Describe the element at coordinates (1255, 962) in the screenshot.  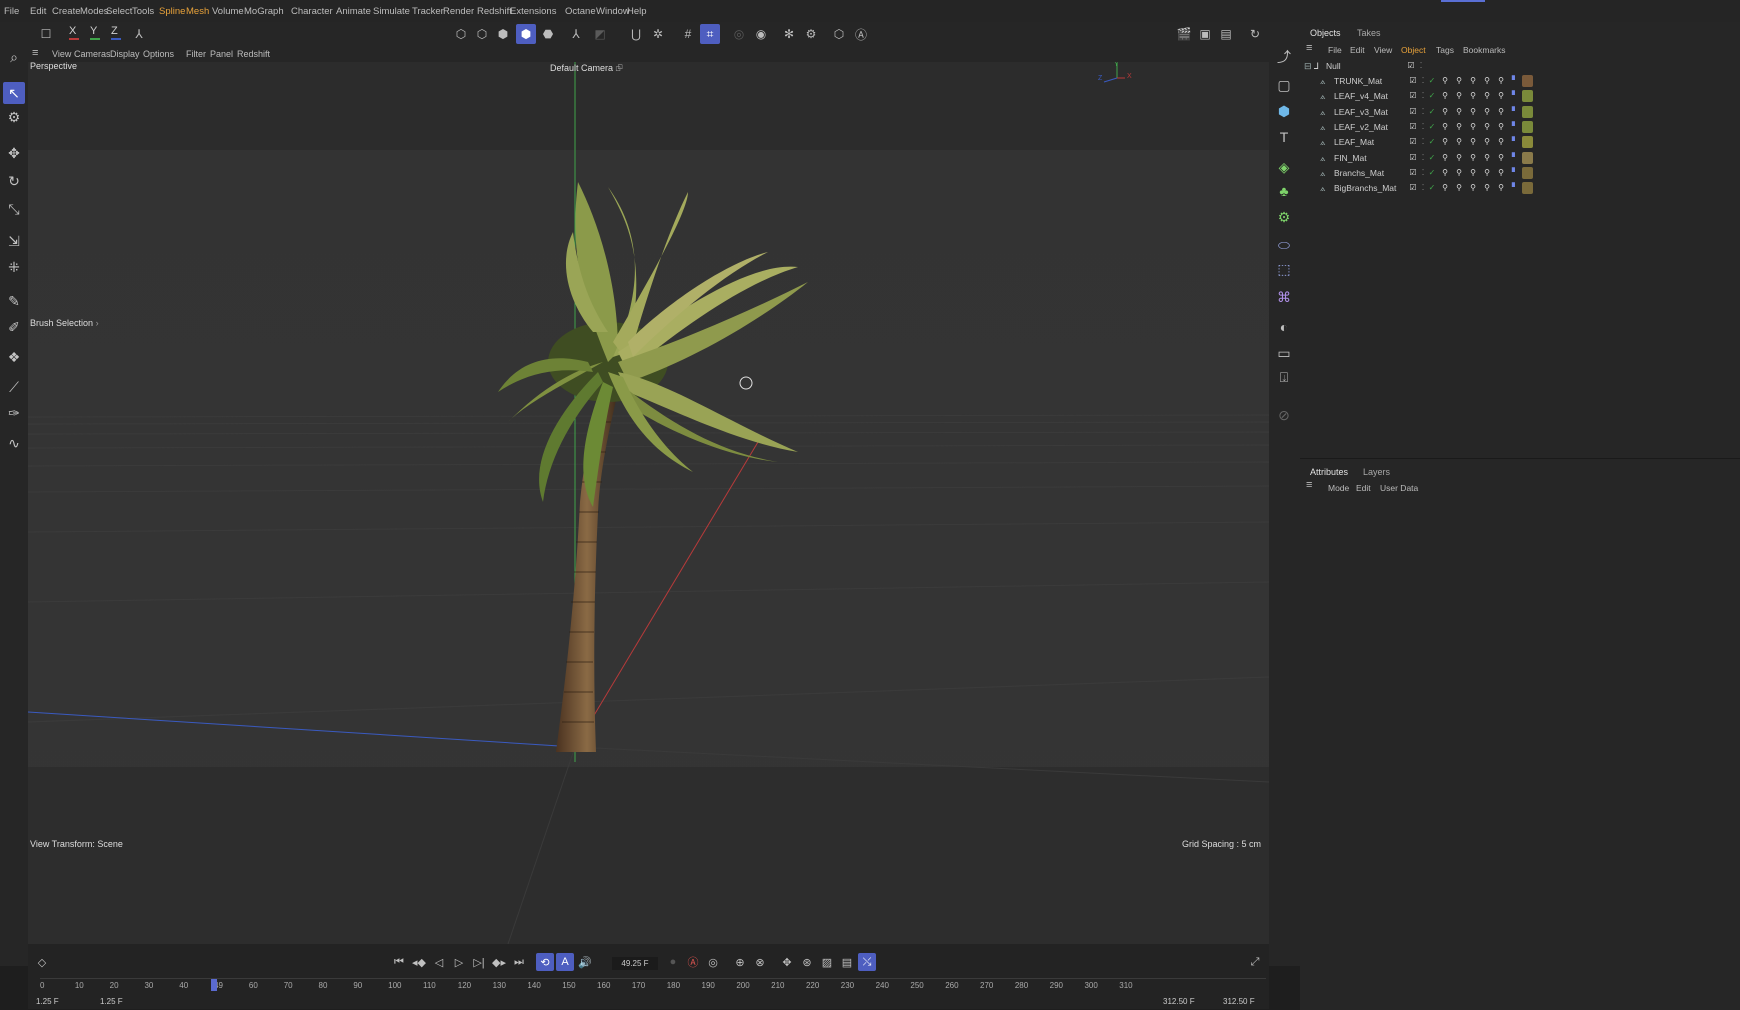
I see `timeline-graph-icon: ⤢` at that location.